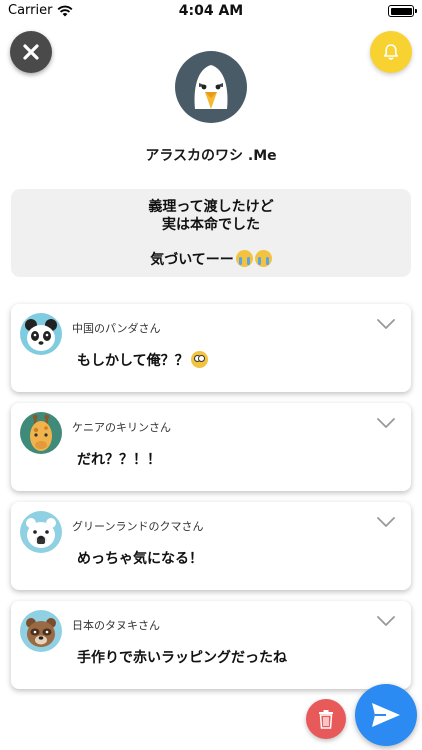 The width and height of the screenshot is (422, 750). Describe the element at coordinates (138, 526) in the screenshot. I see `comment-username: グリーンランドのクマさん` at that location.